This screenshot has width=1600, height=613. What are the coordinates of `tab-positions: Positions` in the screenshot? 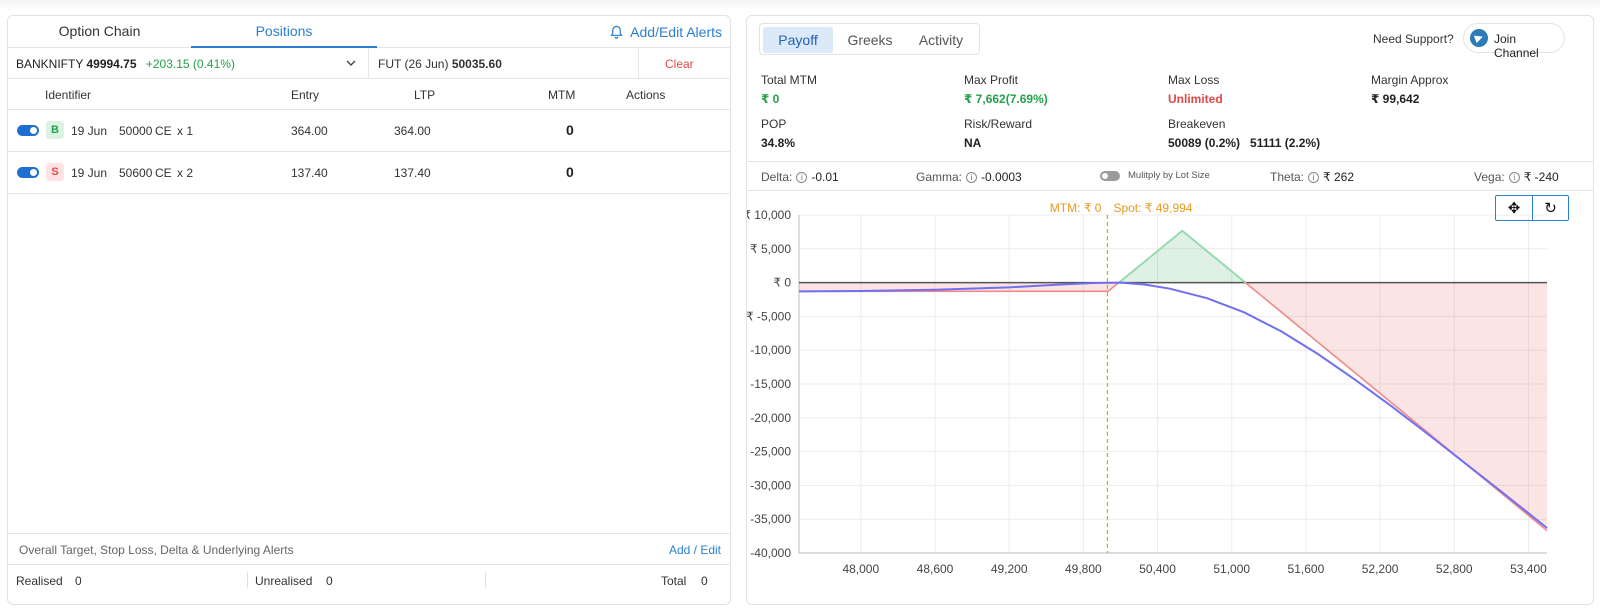 It's located at (284, 32).